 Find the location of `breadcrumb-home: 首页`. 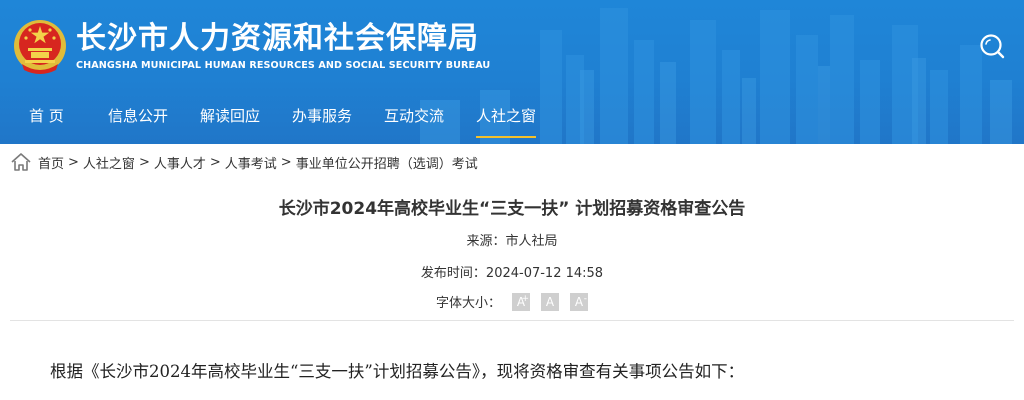

breadcrumb-home: 首页 is located at coordinates (51, 162).